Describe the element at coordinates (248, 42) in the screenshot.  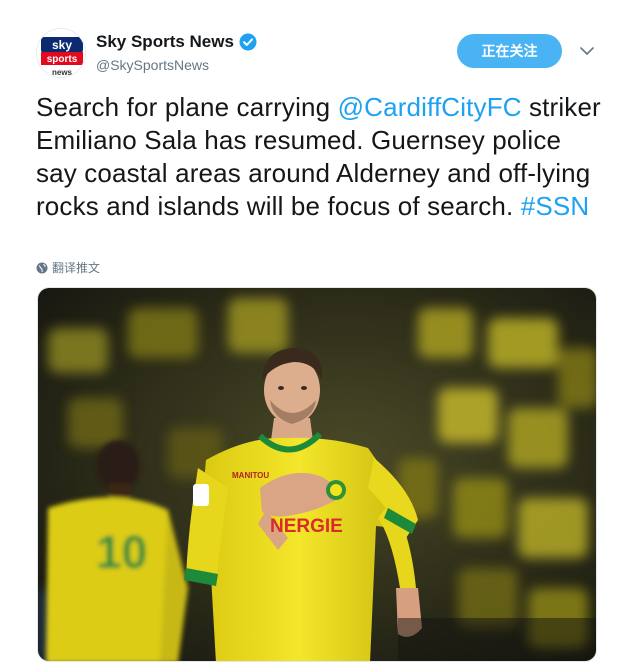
I see `verified-badge-icon` at that location.